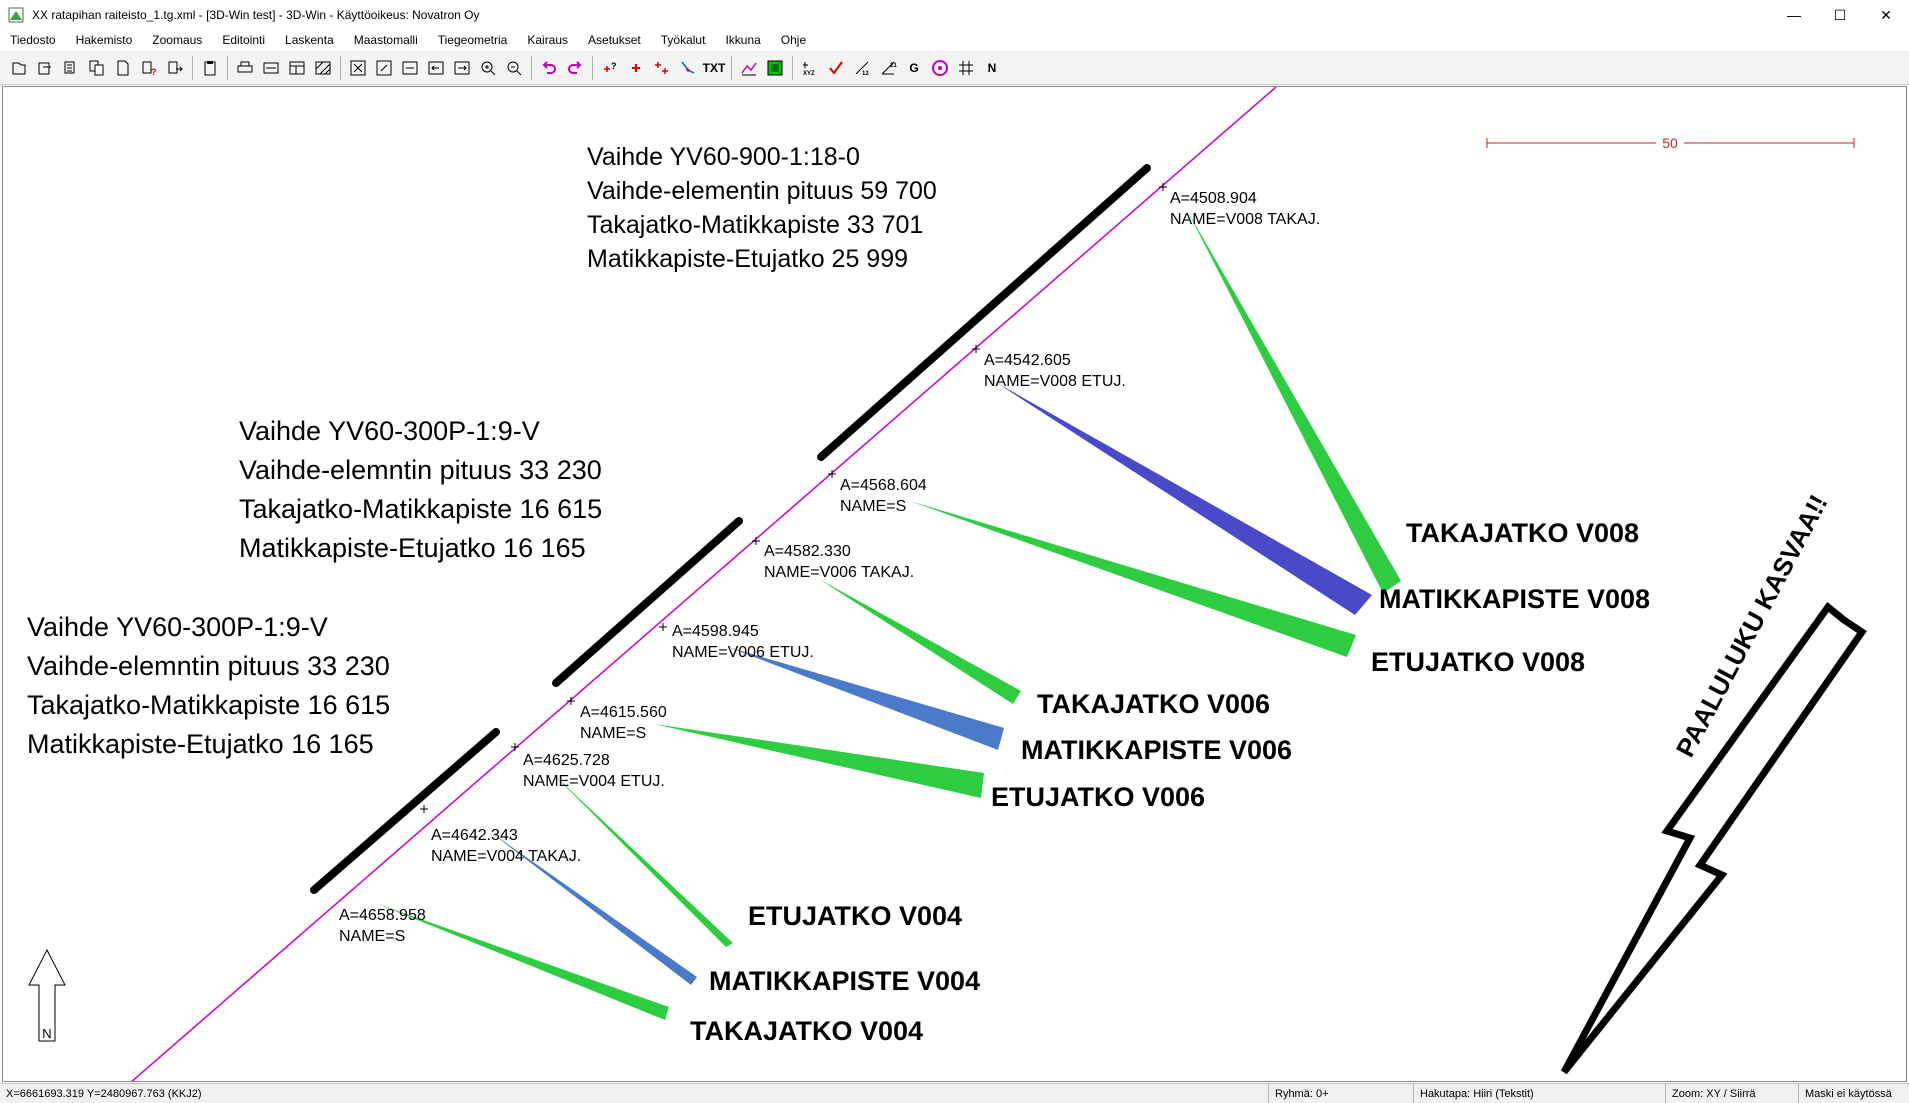  Describe the element at coordinates (177, 40) in the screenshot. I see `menu-zoomaus: Zoomaus` at that location.